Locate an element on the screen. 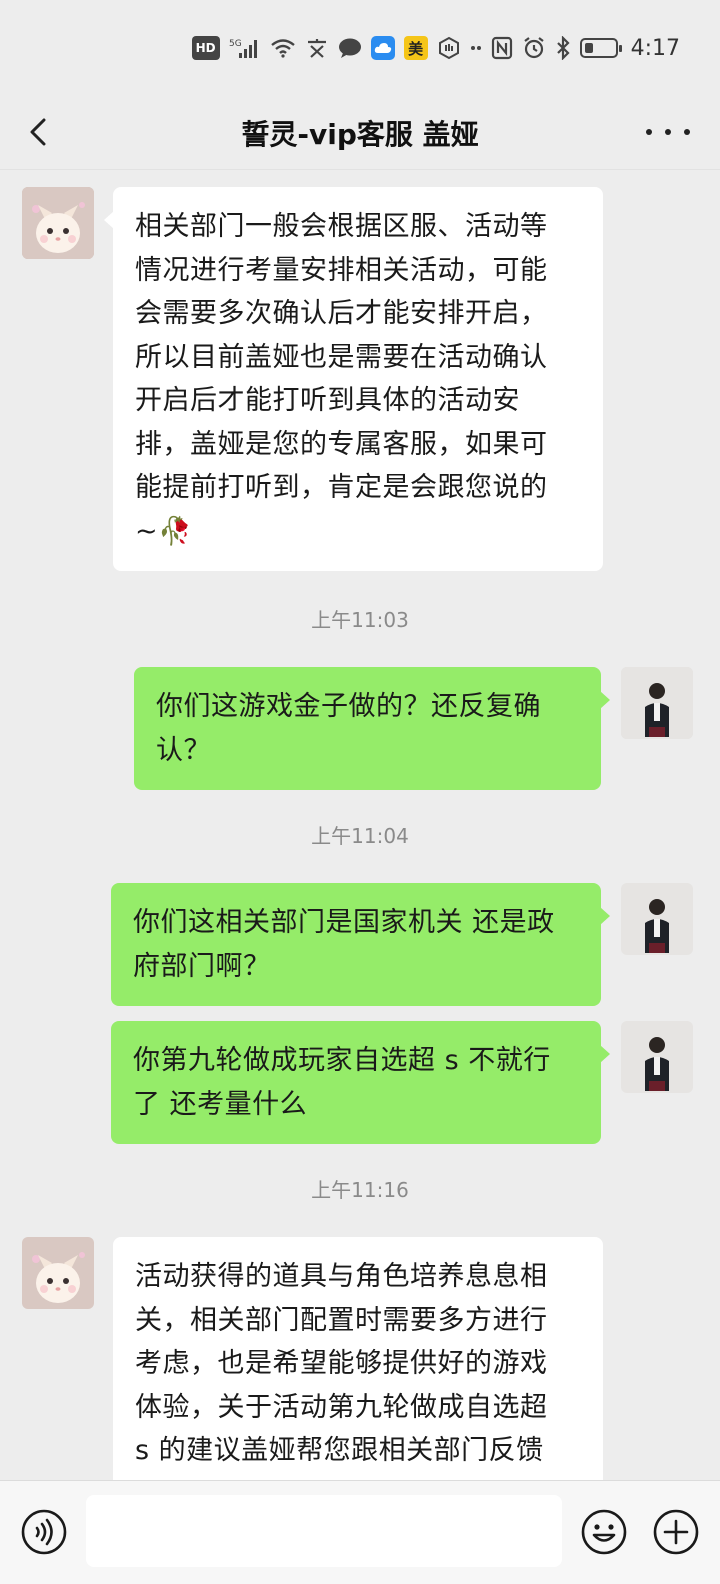 Image resolution: width=720 pixels, height=1584 pixels. bluetooth-icon is located at coordinates (563, 48).